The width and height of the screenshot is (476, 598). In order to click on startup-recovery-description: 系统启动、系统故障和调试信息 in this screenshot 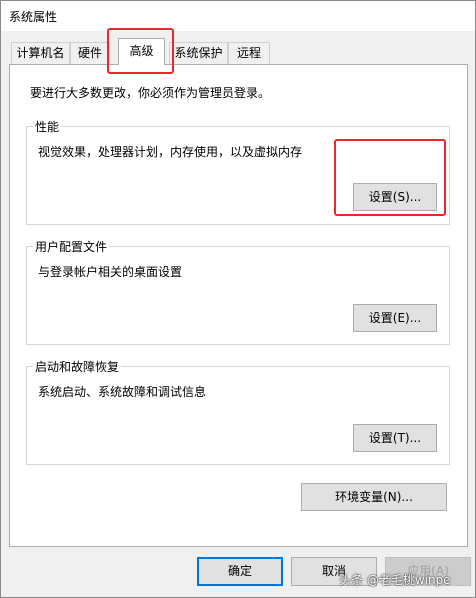, I will do `click(122, 392)`.